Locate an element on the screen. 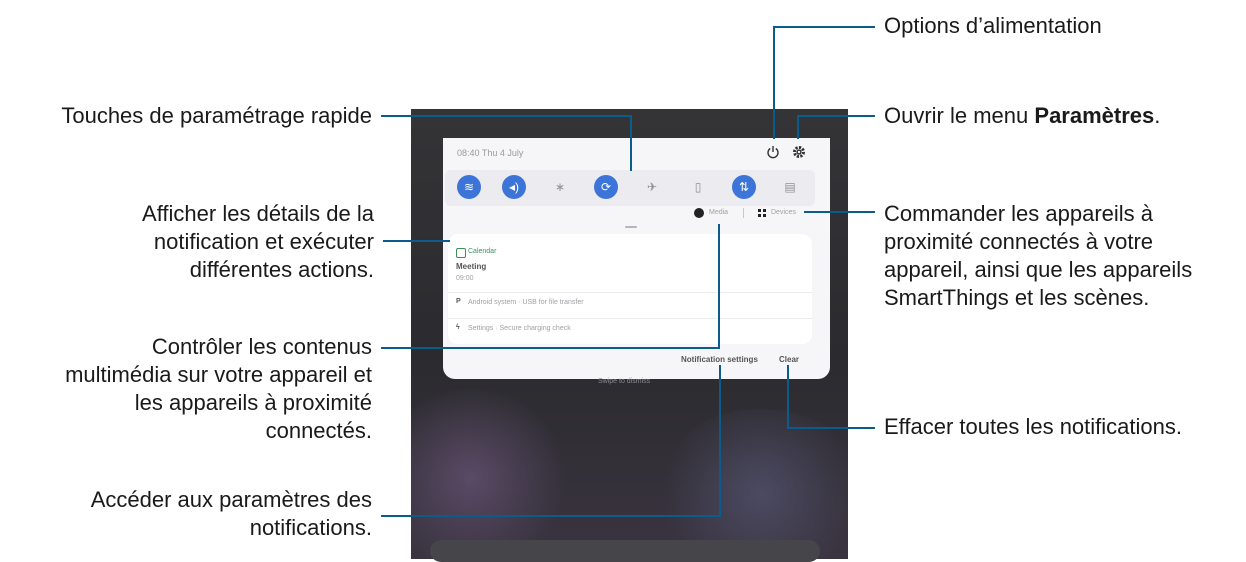 Image resolution: width=1246 pixels, height=562 pixels. grid-icon is located at coordinates (762, 213).